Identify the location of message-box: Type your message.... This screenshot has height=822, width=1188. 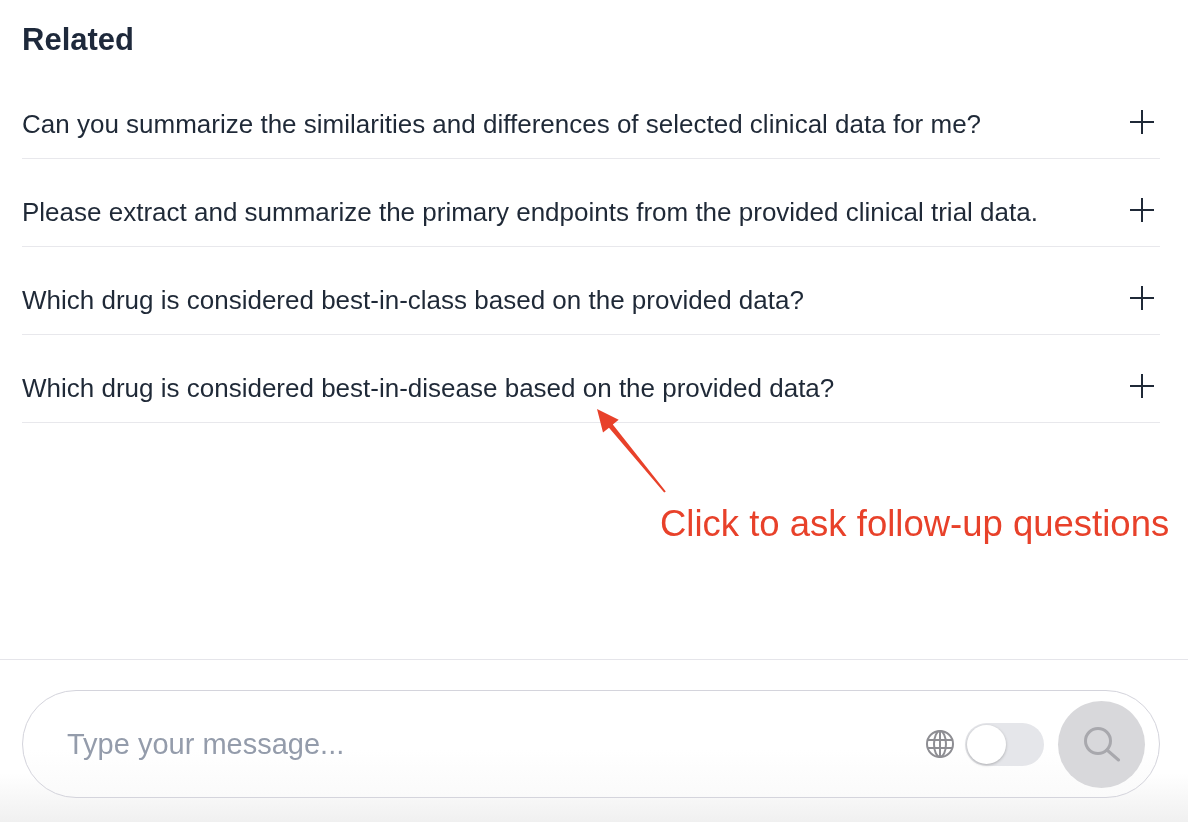
(591, 744).